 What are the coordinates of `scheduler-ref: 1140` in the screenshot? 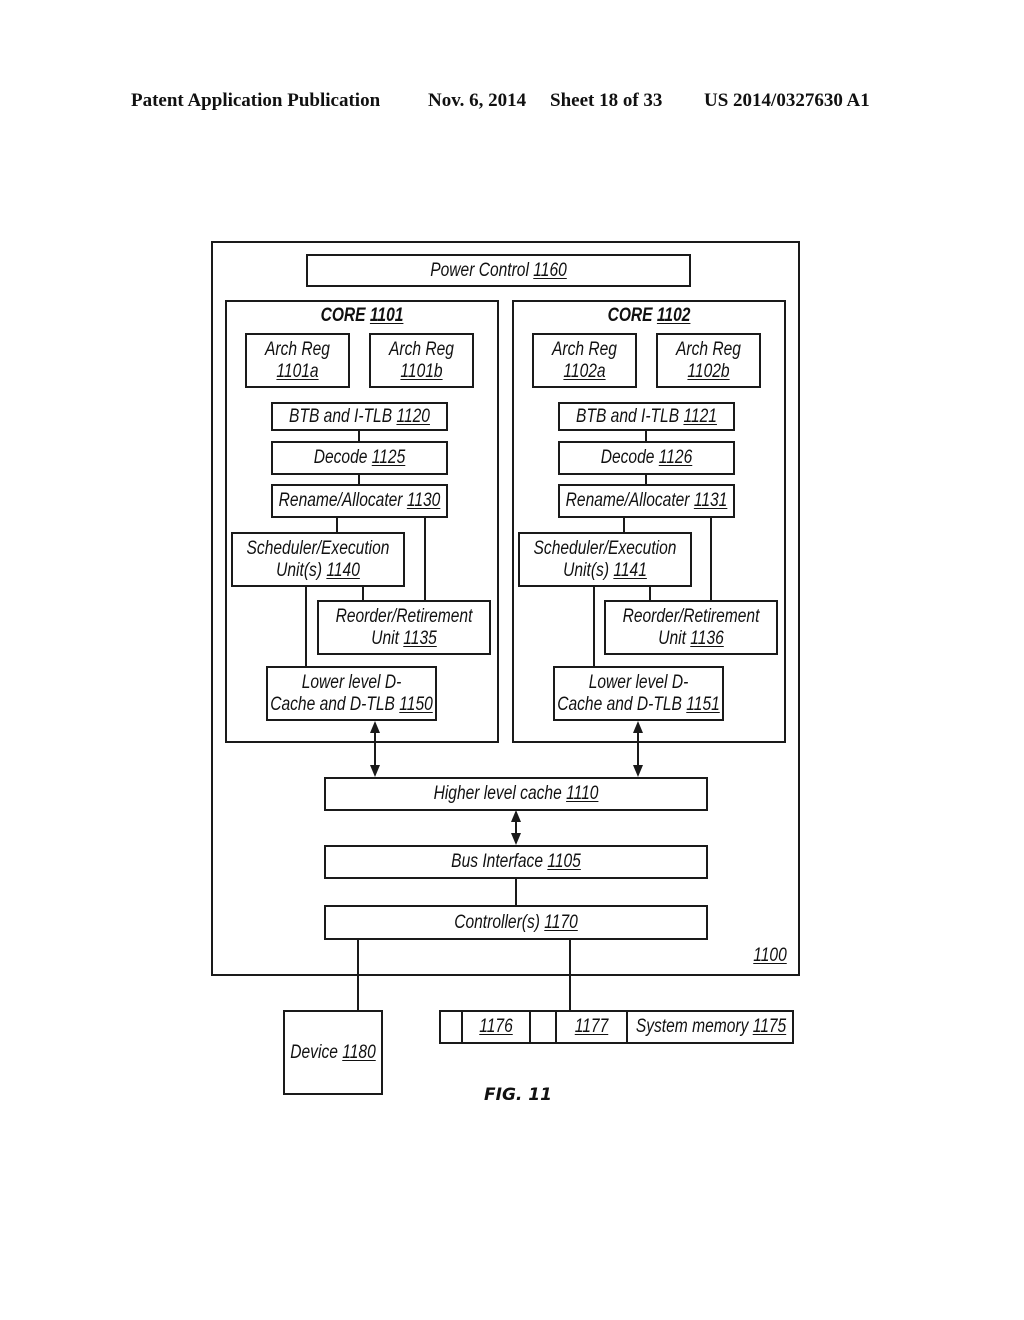 It's located at (343, 570).